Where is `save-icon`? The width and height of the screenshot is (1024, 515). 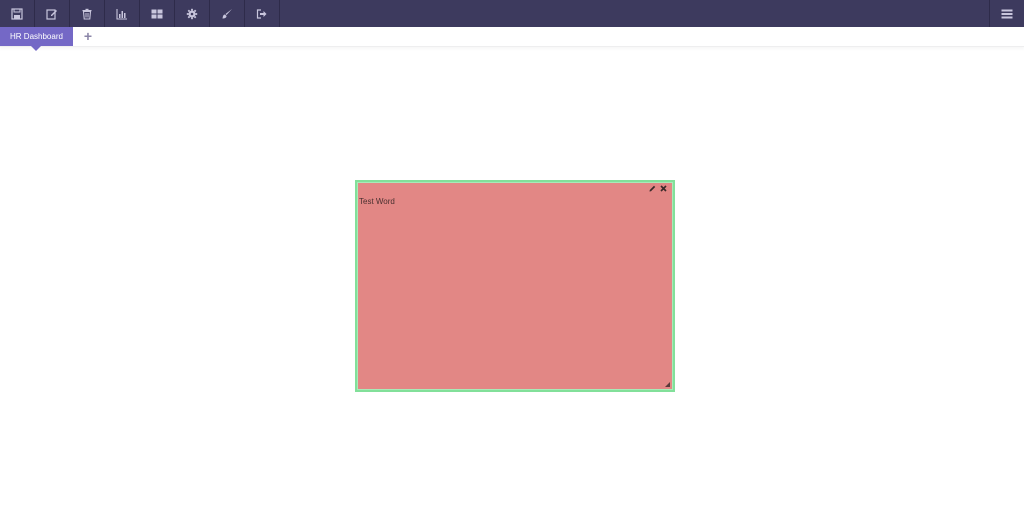
save-icon is located at coordinates (17, 13).